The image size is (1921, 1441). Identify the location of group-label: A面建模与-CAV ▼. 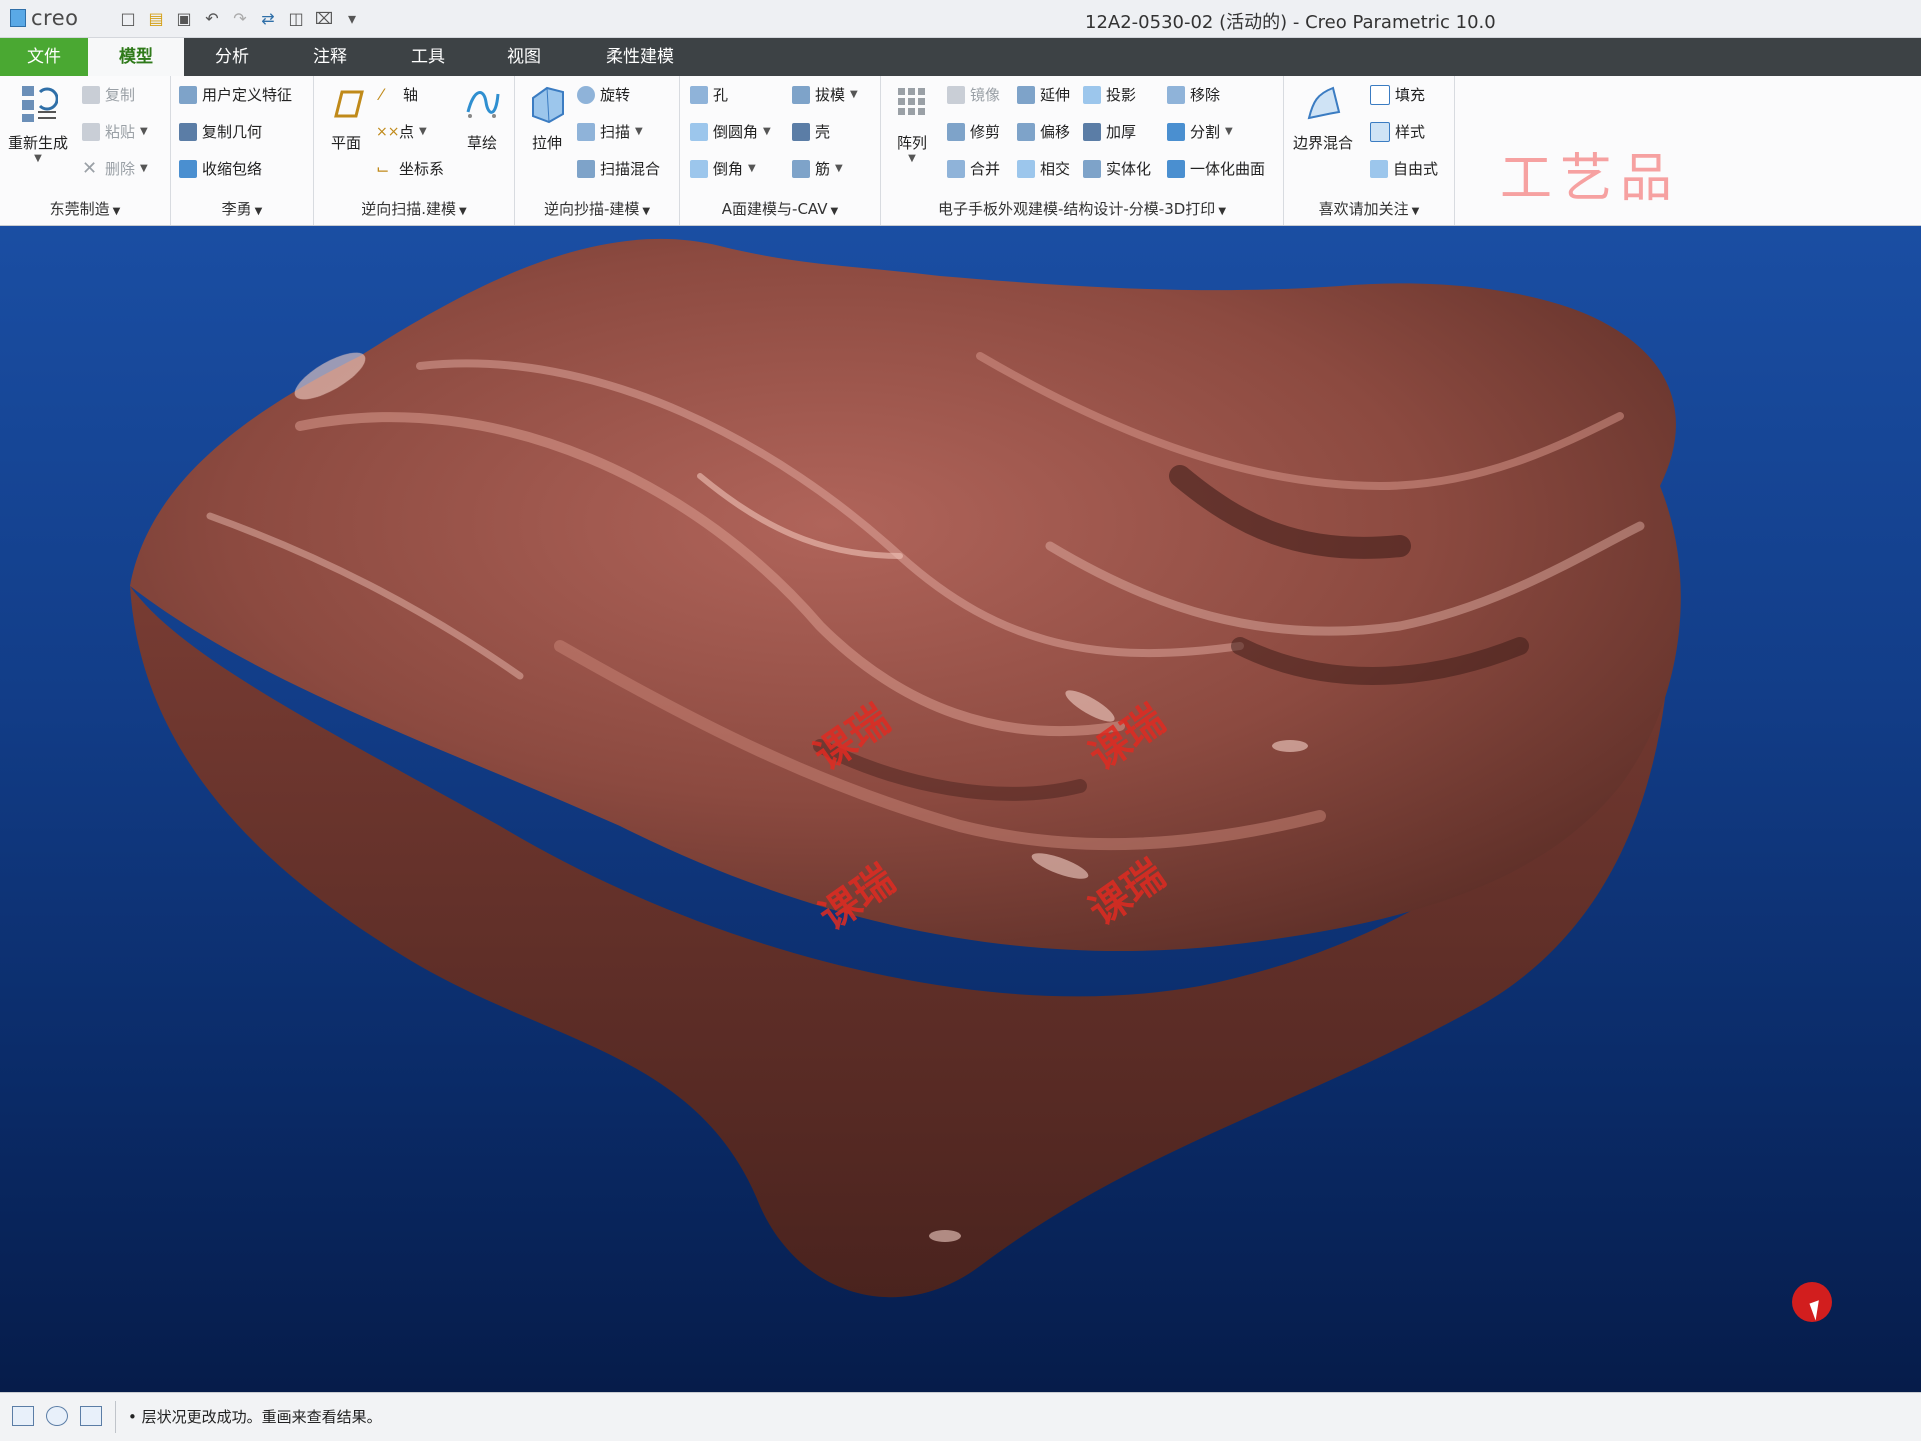
(780, 208).